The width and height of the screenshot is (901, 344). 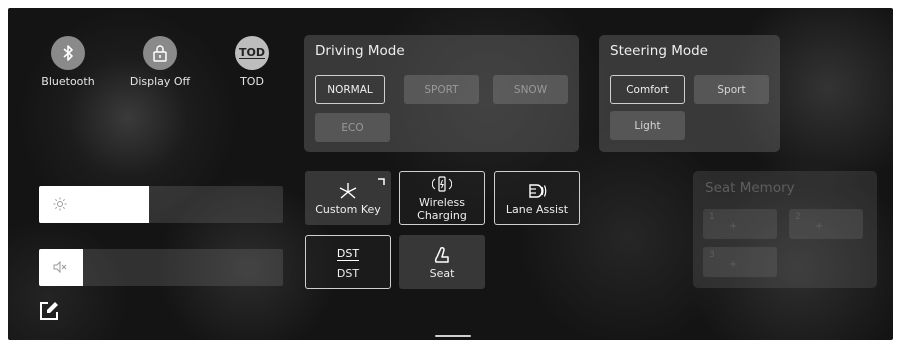 I want to click on custom-key-tile: Custom Key, so click(x=348, y=198).